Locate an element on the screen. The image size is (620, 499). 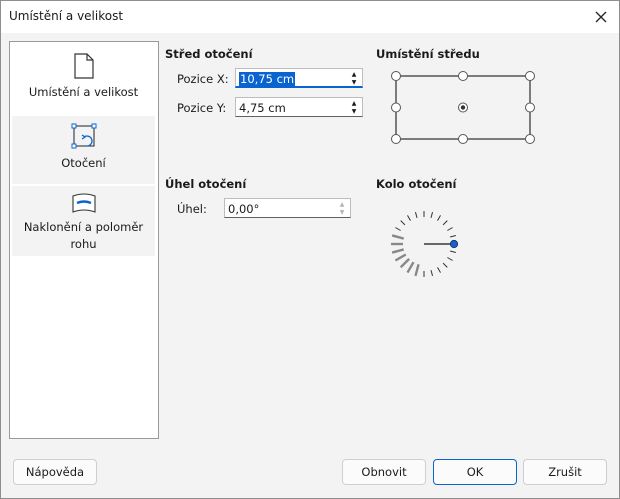
base-point-middle-right is located at coordinates (530, 107).